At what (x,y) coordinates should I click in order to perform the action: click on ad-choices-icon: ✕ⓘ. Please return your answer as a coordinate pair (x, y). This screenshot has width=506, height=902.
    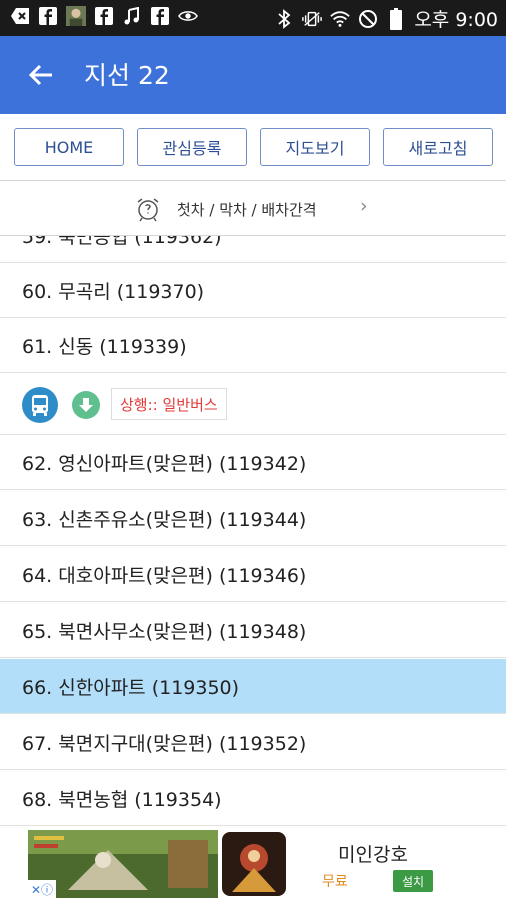
    Looking at the image, I should click on (42, 889).